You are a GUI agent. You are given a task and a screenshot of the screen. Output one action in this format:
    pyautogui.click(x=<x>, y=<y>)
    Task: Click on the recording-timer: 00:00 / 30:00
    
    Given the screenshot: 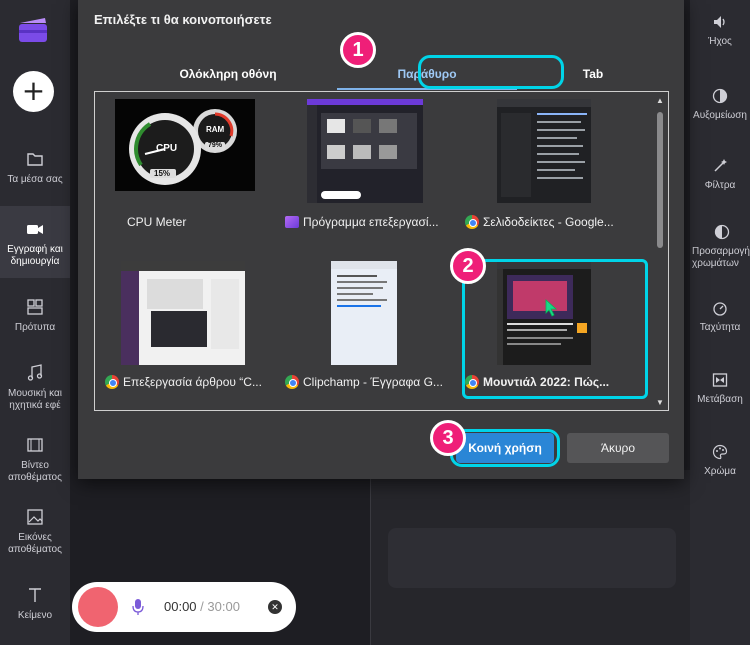 What is the action you would take?
    pyautogui.click(x=202, y=606)
    